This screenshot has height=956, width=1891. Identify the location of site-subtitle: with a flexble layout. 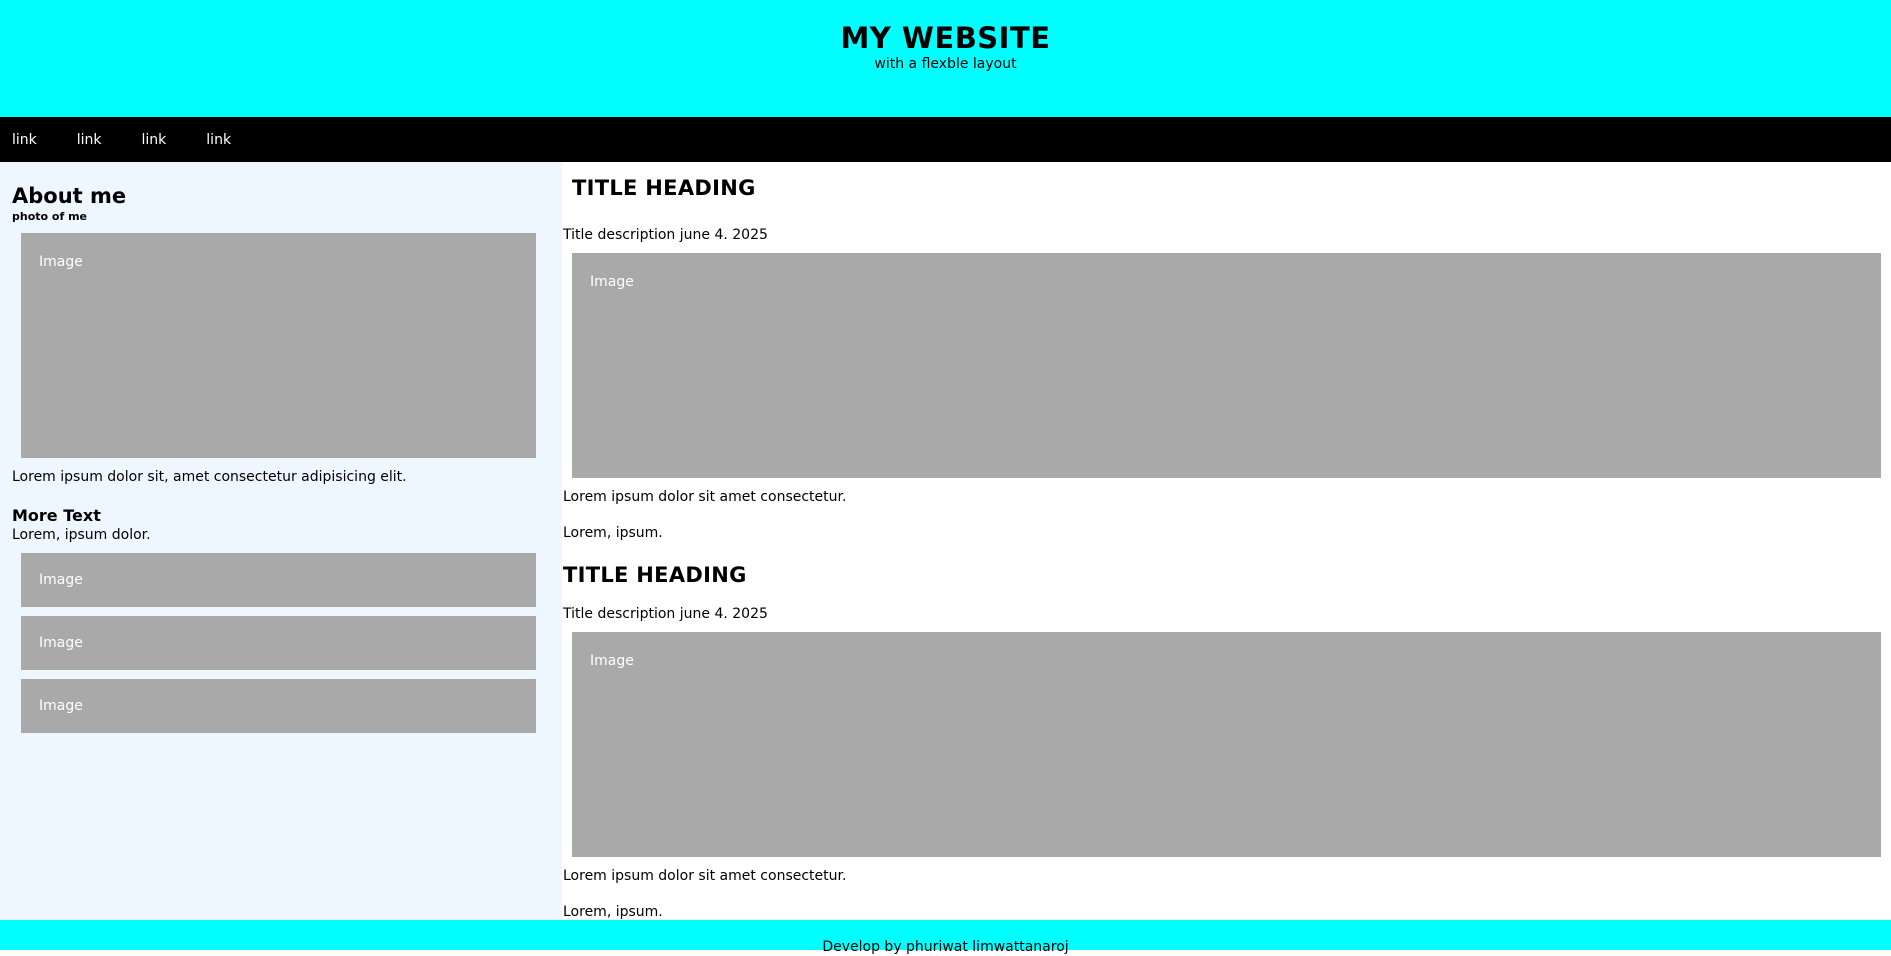
(945, 64).